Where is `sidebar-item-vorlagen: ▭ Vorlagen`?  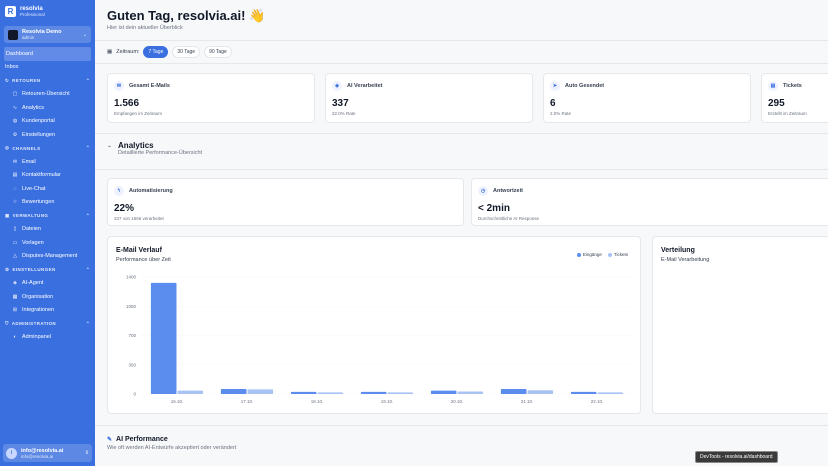
sidebar-item-vorlagen: ▭ Vorlagen is located at coordinates (47, 243).